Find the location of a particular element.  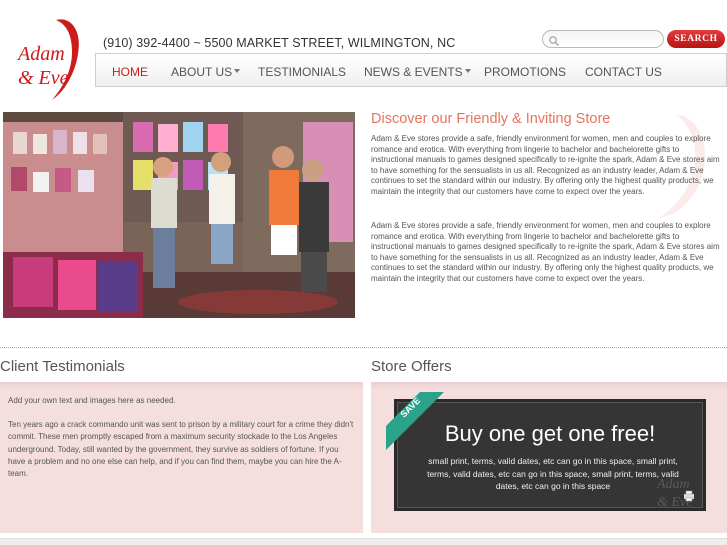

print-icon is located at coordinates (689, 495).